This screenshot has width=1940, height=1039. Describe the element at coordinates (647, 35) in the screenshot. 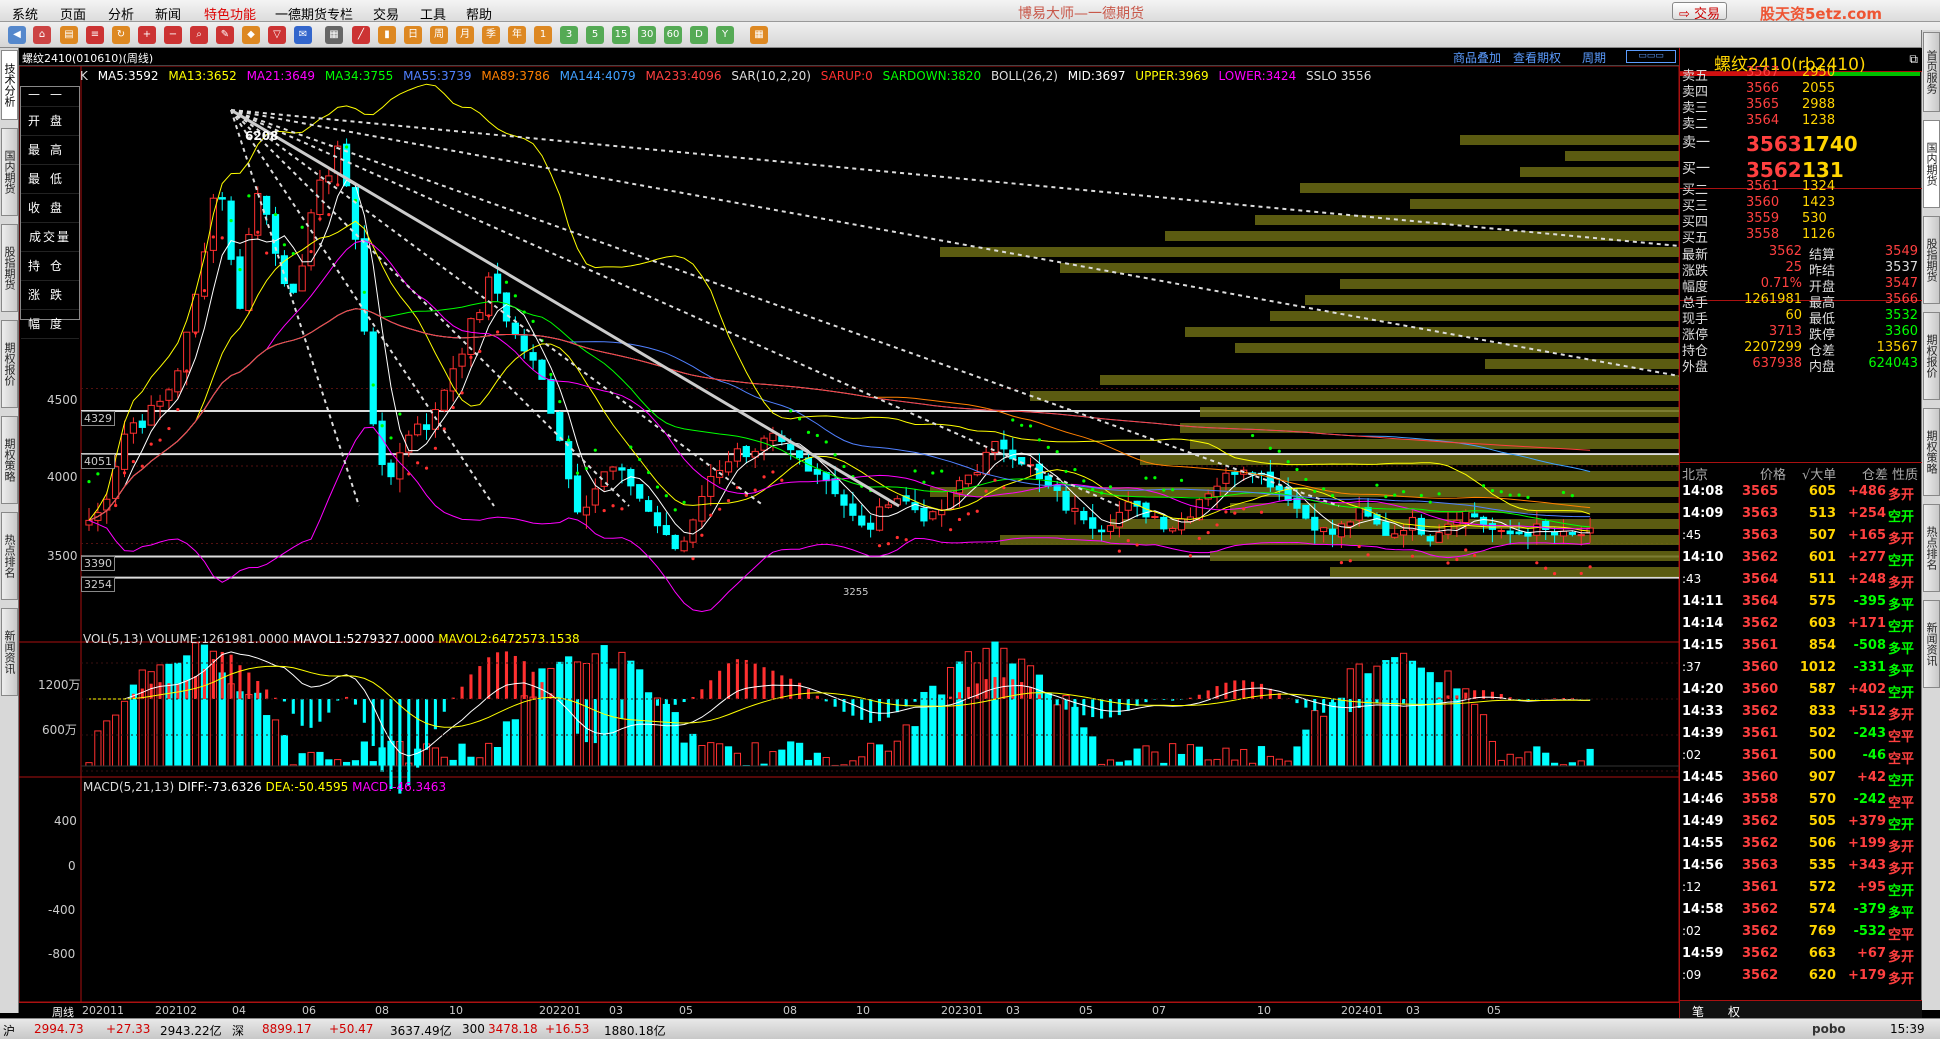

I see `period-30-icon: 30` at that location.